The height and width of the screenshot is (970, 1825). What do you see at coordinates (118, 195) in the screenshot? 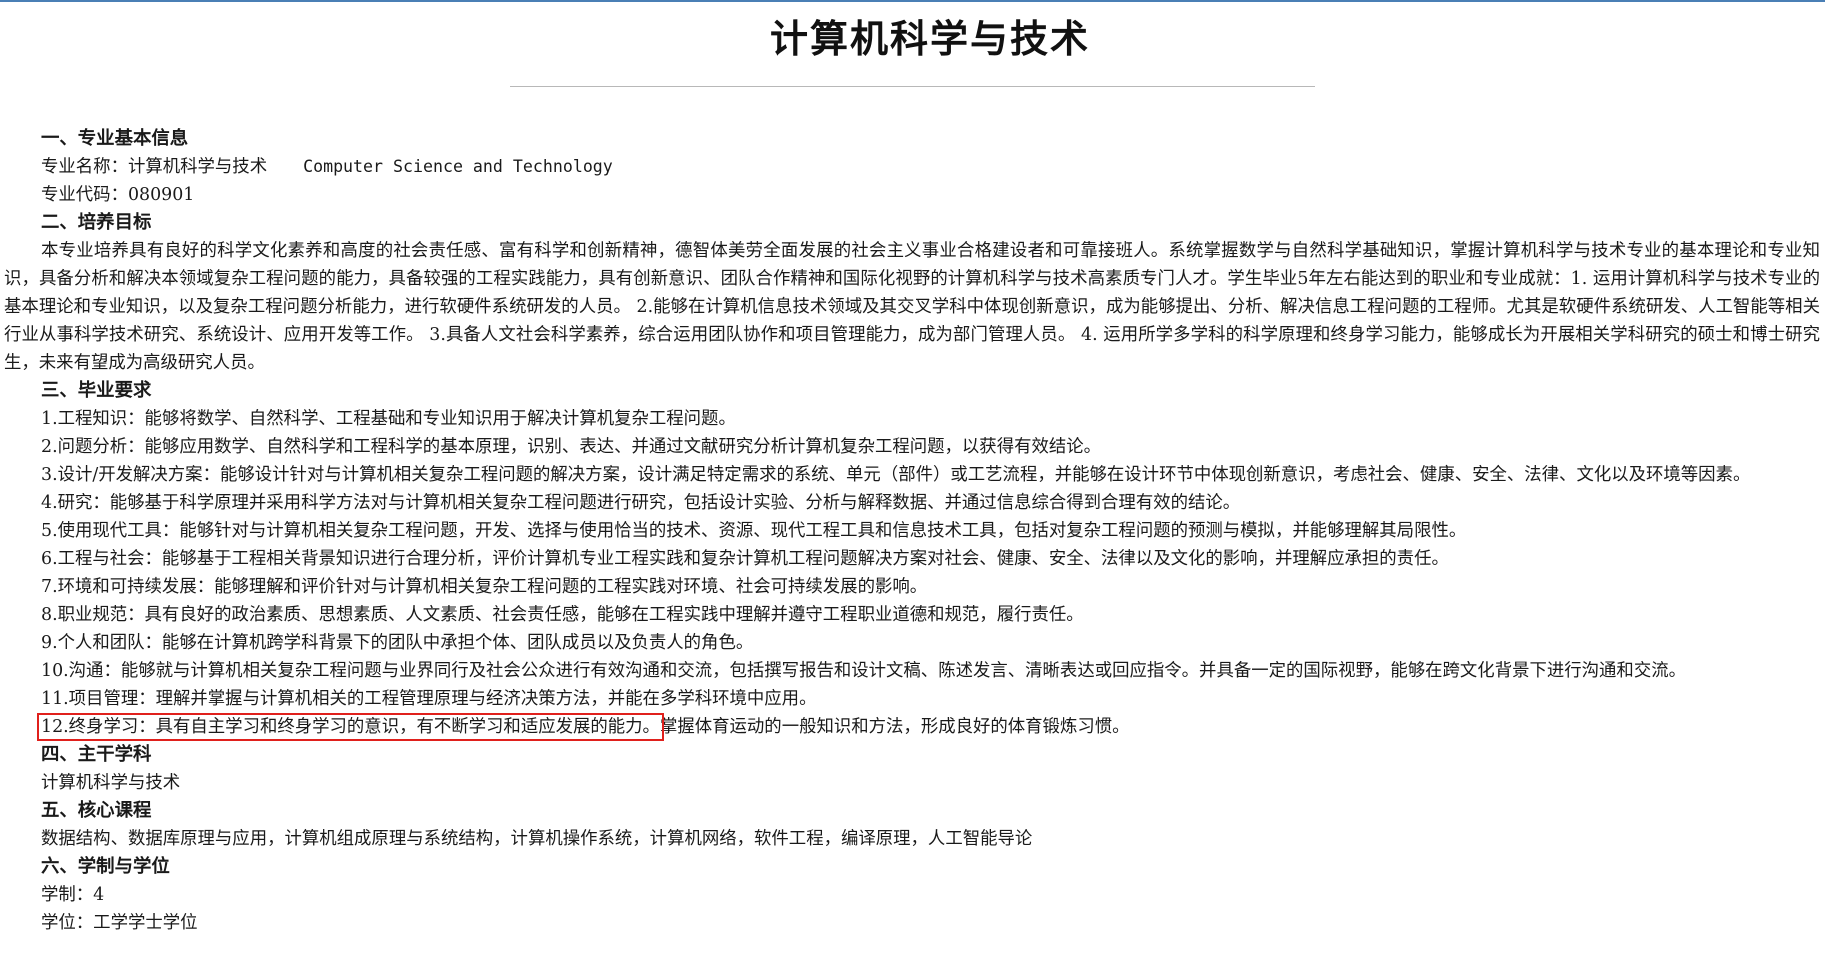
I see `major-code: 专业代码：080901` at bounding box center [118, 195].